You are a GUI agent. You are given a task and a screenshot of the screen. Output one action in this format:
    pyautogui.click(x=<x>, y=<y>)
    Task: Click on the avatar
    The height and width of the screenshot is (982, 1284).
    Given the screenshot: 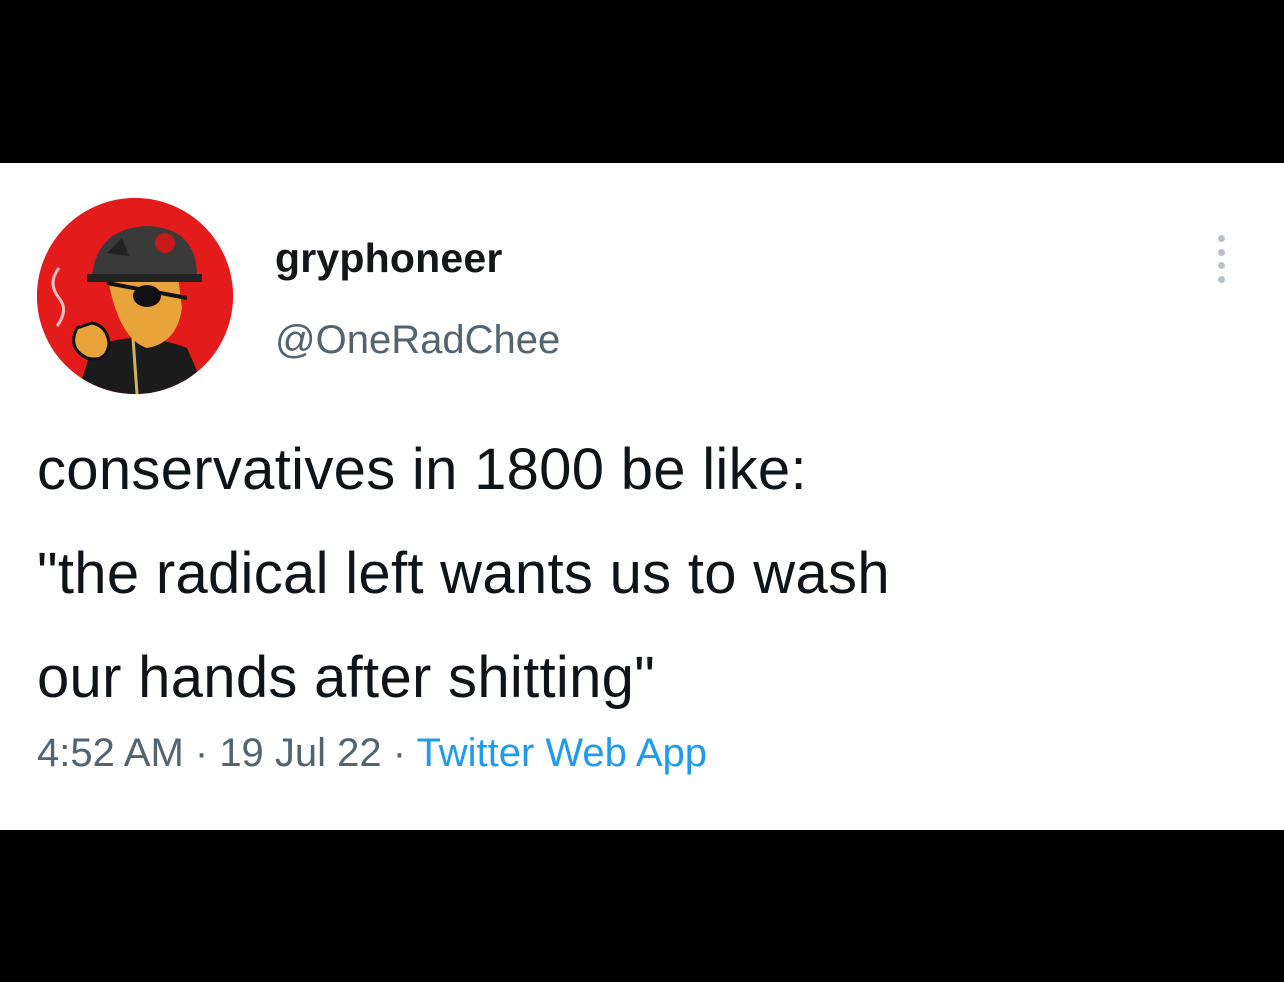 What is the action you would take?
    pyautogui.click(x=135, y=296)
    